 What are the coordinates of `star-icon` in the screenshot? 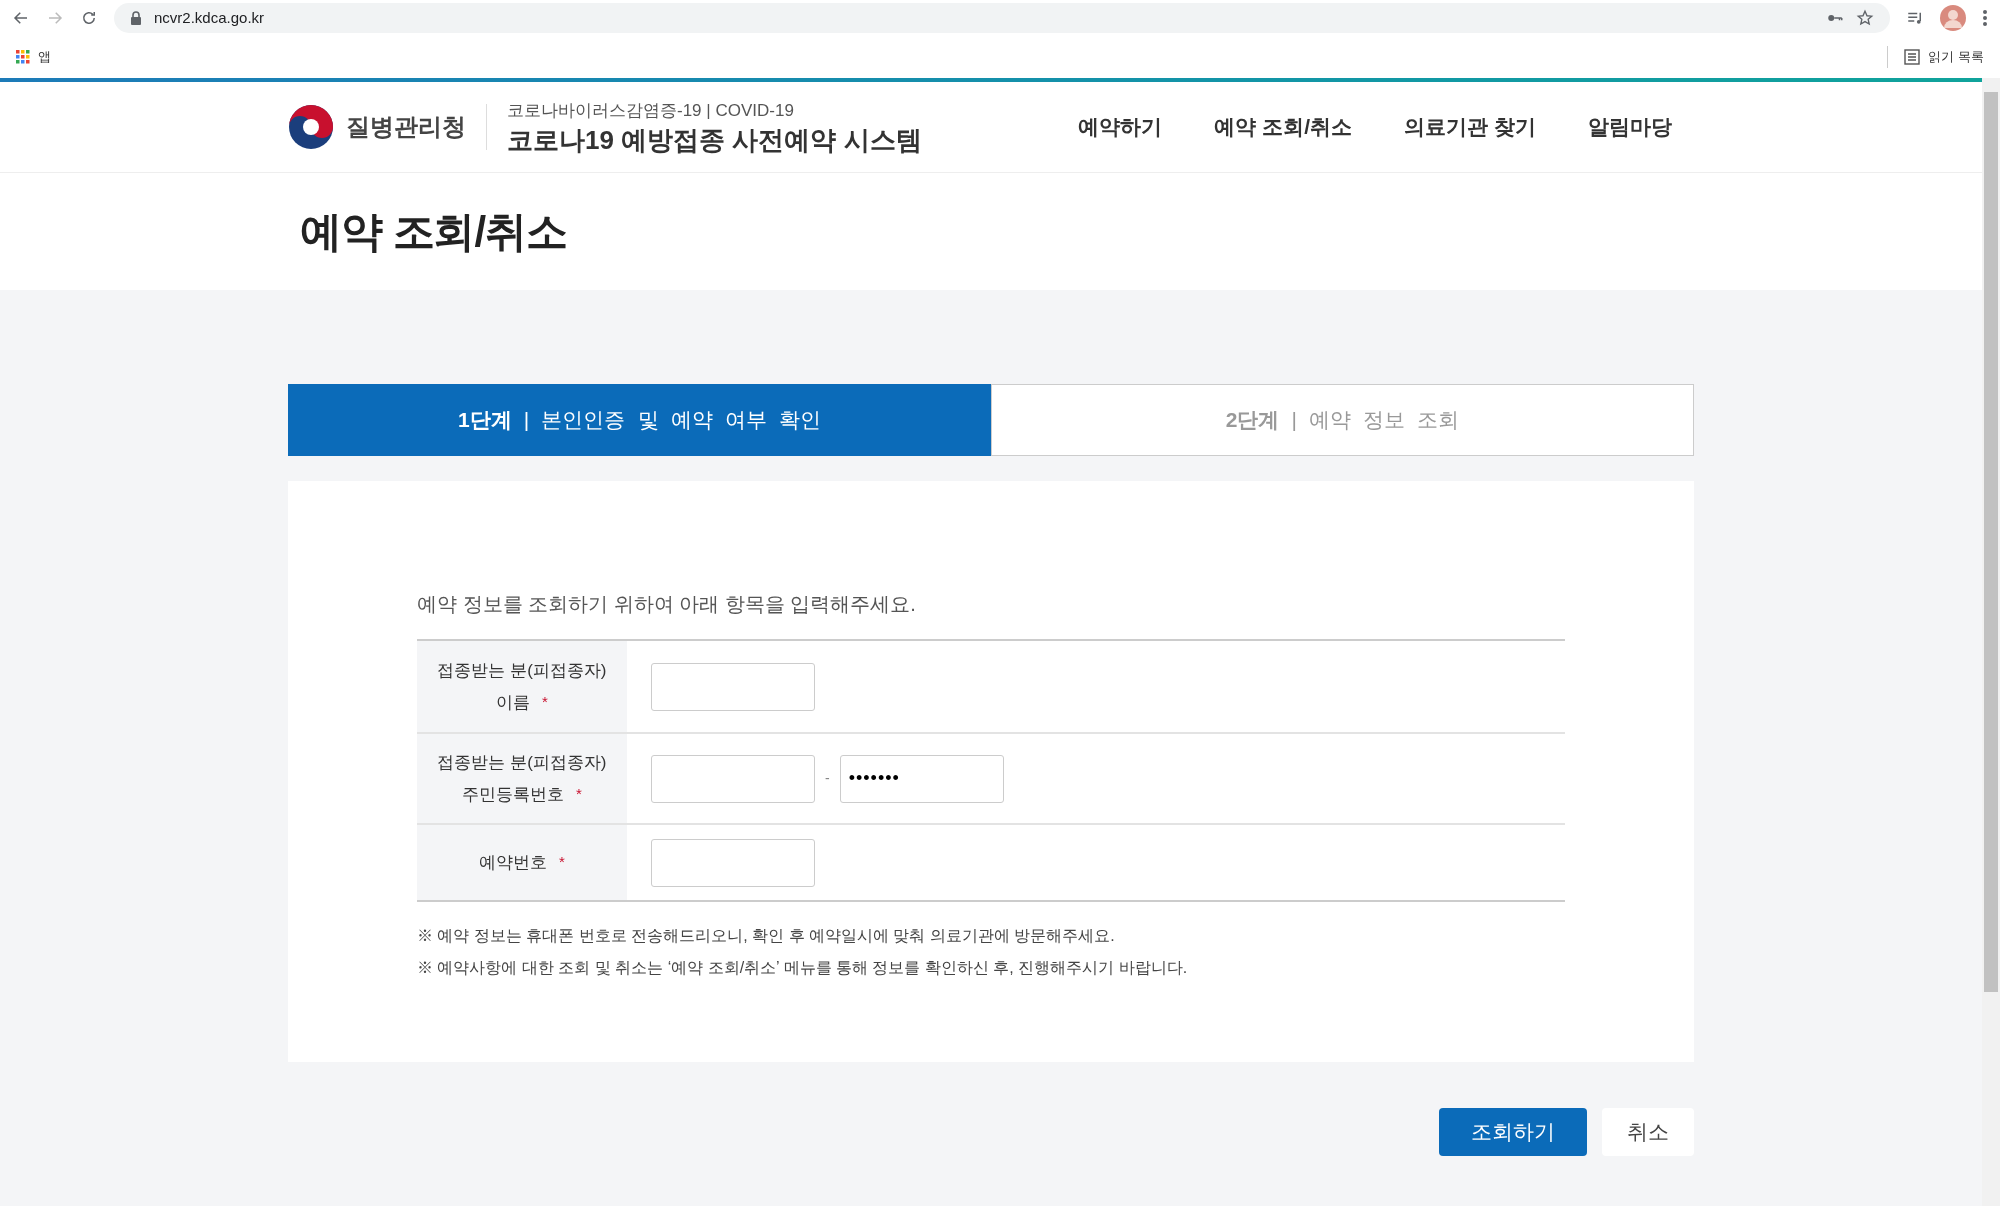 It's located at (1865, 18).